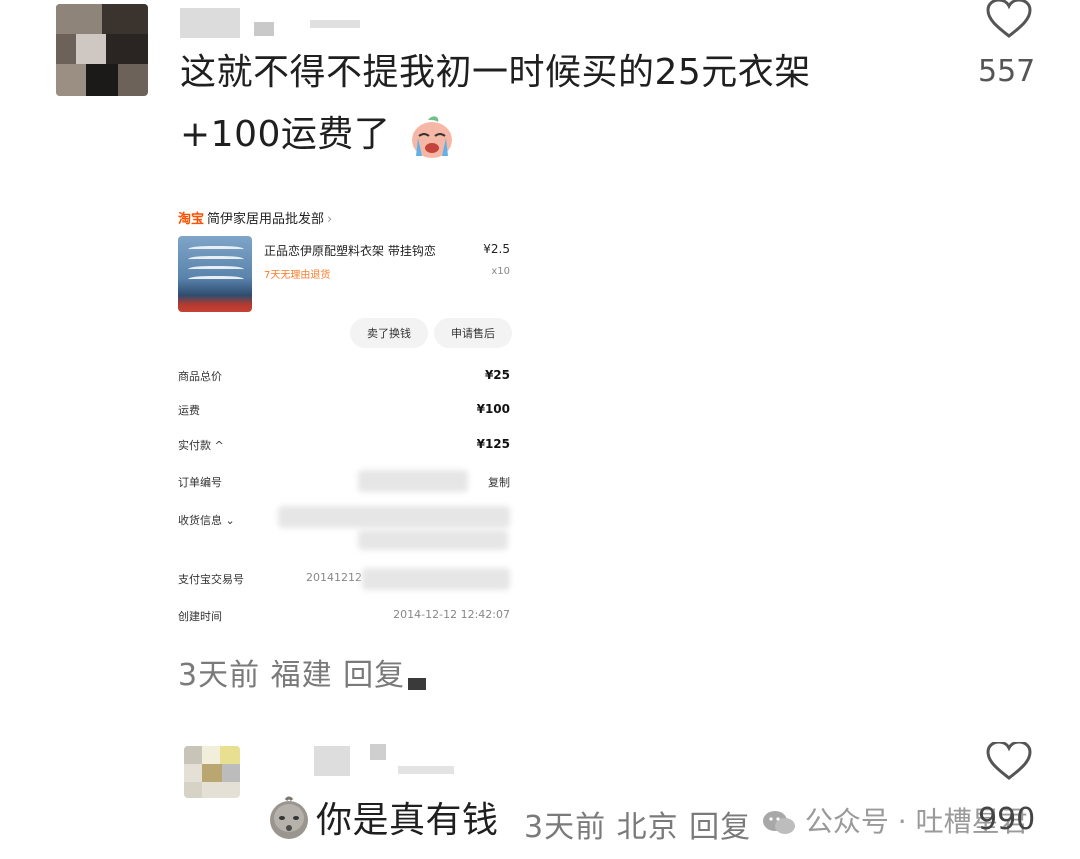 This screenshot has height=859, width=1080. Describe the element at coordinates (407, 820) in the screenshot. I see `comment-text: 你是真有钱` at that location.